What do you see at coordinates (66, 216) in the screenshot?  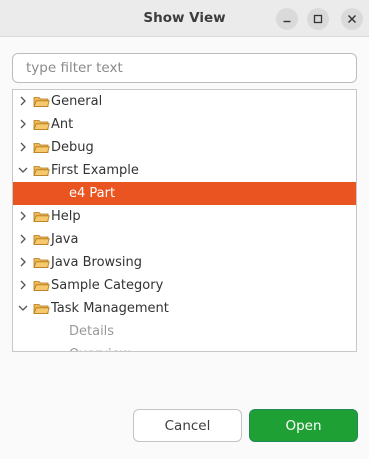 I see `tree-item-label: Help` at bounding box center [66, 216].